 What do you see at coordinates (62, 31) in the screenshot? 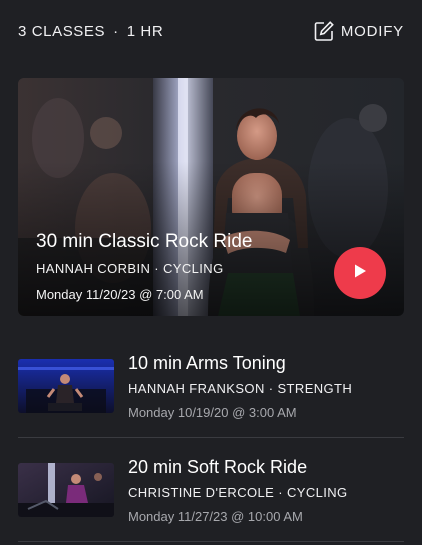
I see `class-count: 3 CLASSES` at bounding box center [62, 31].